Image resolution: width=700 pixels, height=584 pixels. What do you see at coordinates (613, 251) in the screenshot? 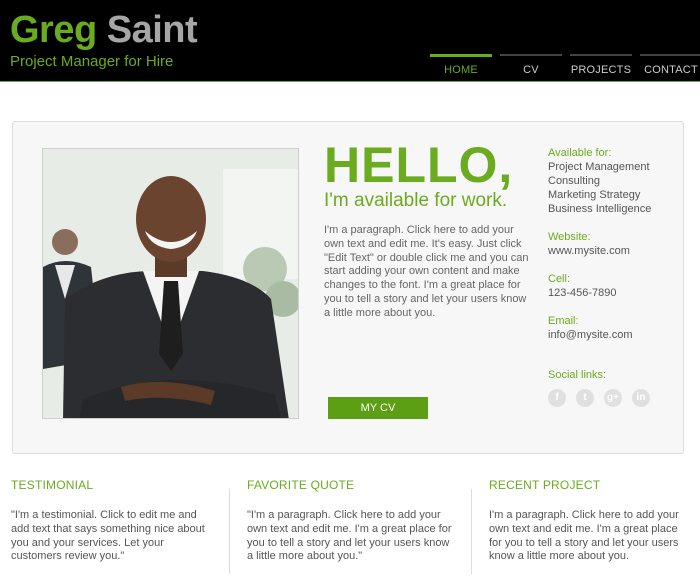
I see `website-link: www.mysite.com` at bounding box center [613, 251].